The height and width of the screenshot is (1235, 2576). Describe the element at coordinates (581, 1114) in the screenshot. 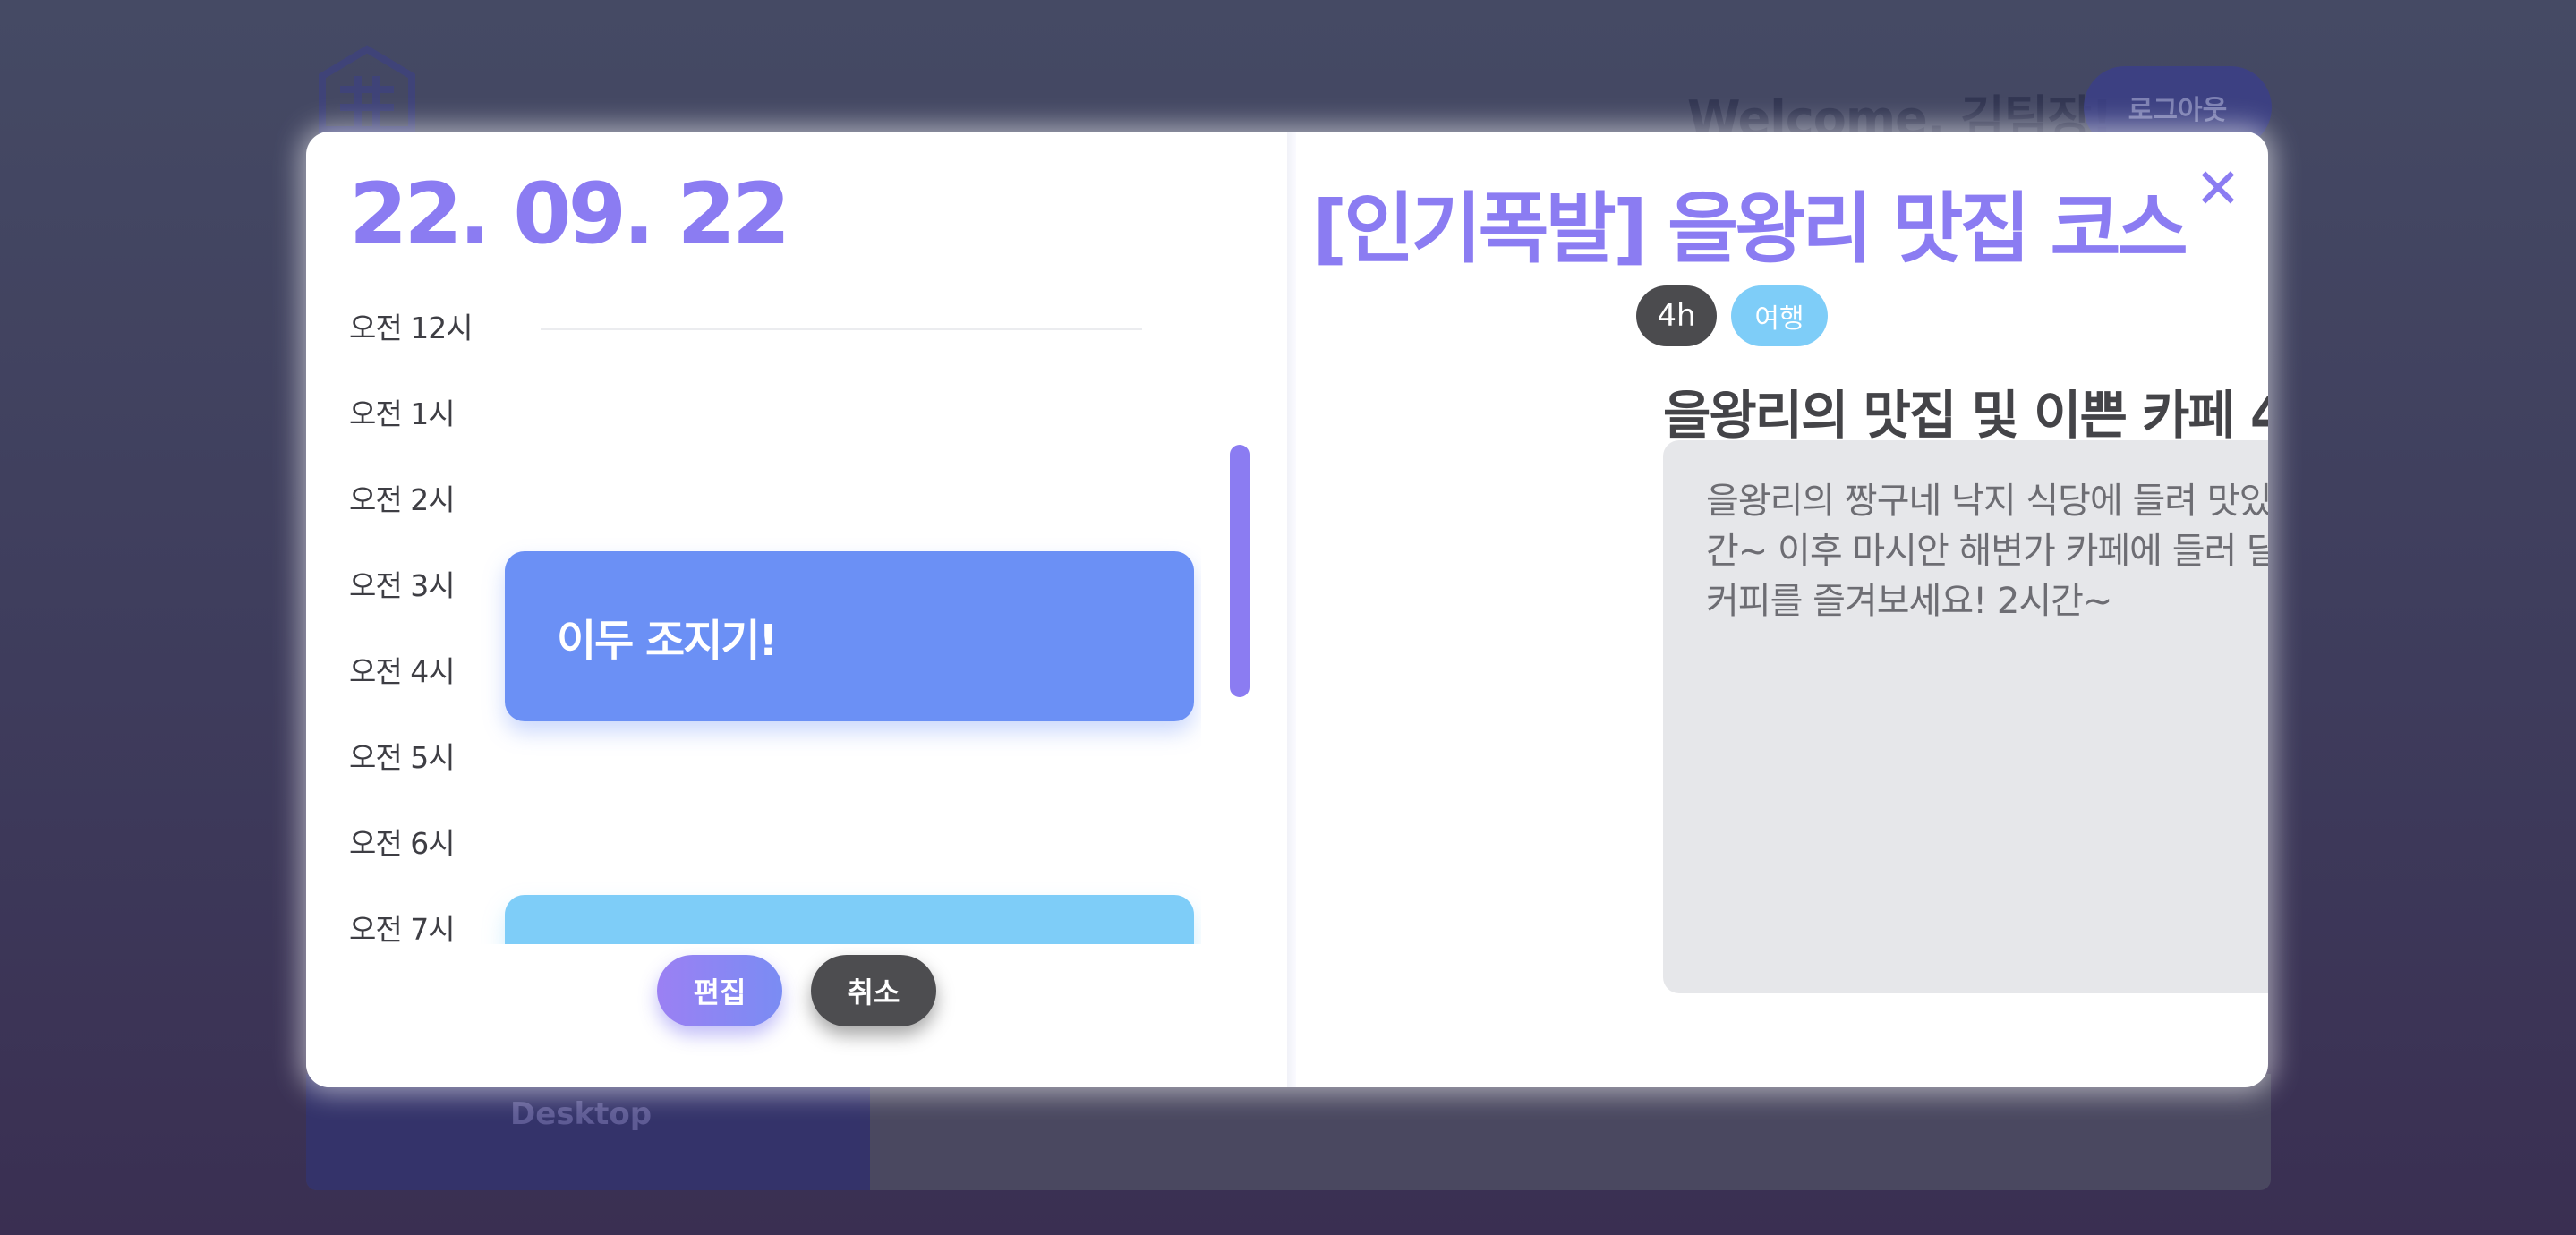

I see `background-panel-label: Desktop` at that location.